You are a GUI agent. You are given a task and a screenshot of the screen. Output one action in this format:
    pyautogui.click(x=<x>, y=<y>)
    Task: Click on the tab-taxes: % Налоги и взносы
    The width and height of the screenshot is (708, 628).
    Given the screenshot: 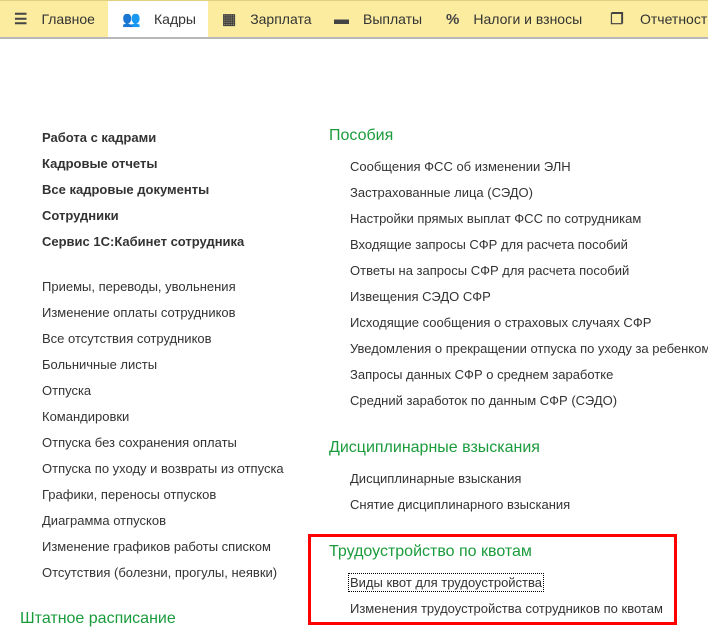 What is the action you would take?
    pyautogui.click(x=513, y=19)
    